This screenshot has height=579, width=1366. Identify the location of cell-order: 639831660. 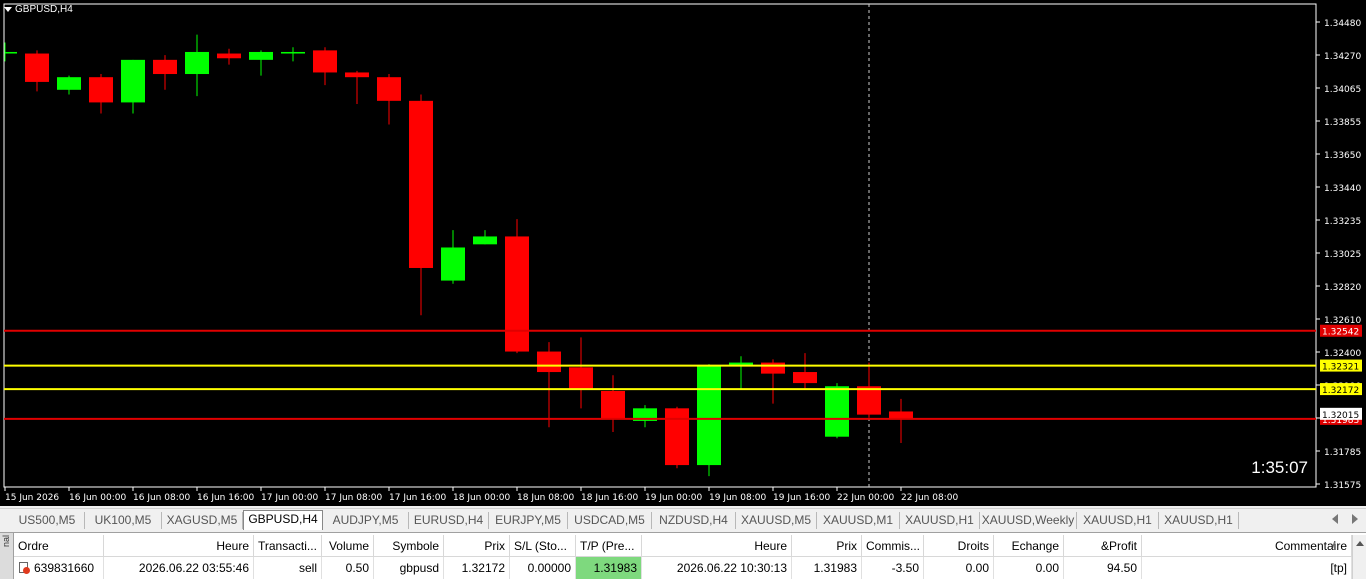
(59, 568).